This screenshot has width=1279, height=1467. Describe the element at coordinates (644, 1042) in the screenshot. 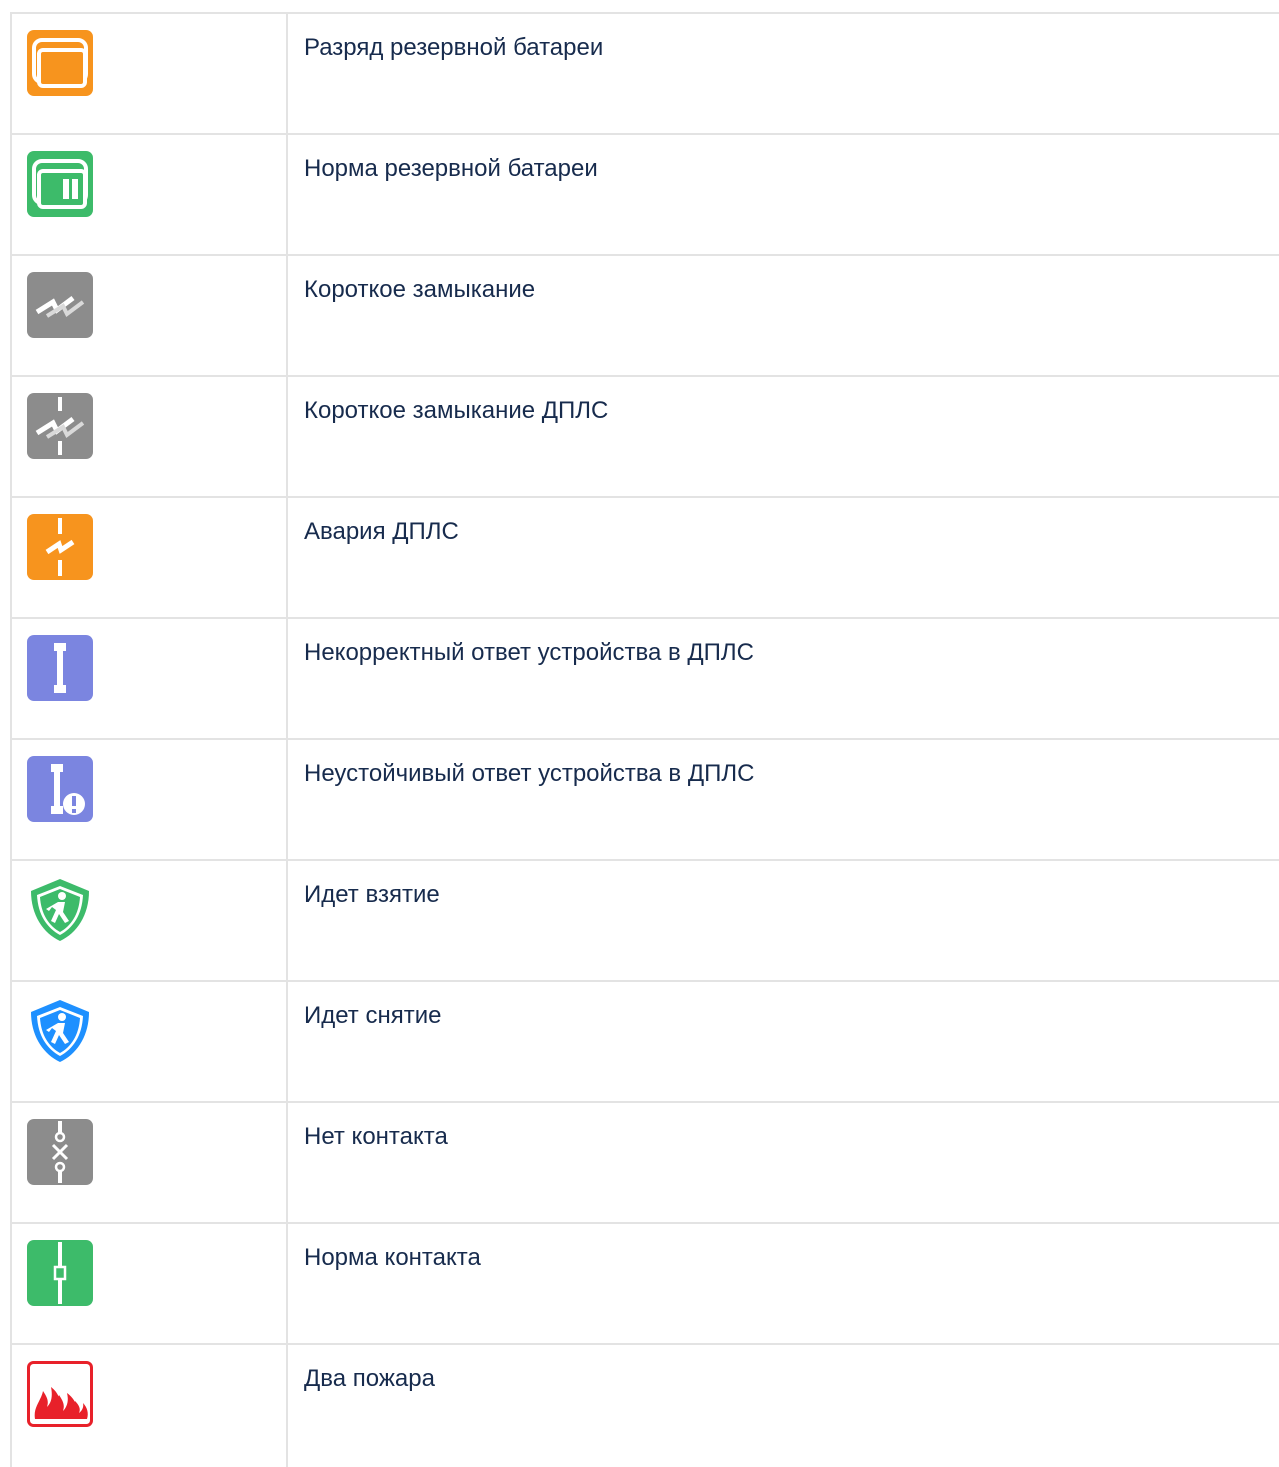

I see `table-row: Идет снятие` at that location.